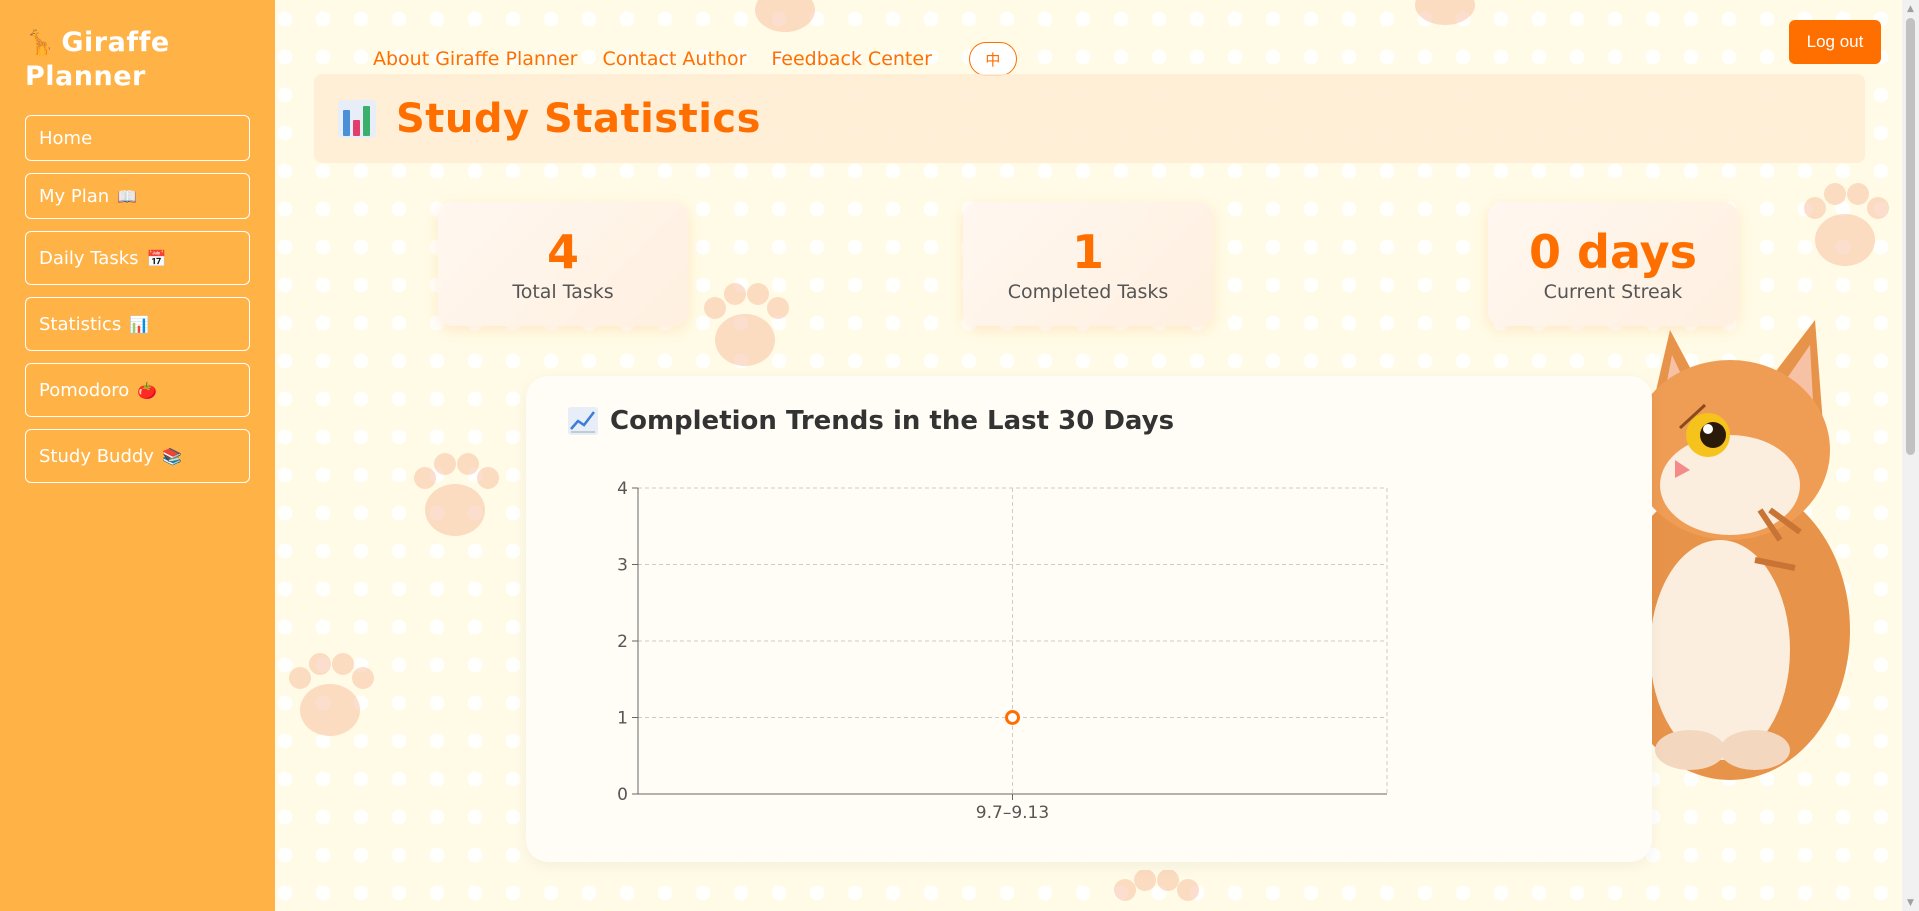 The image size is (1919, 911). I want to click on sidebar-item-label: Daily Tasks, so click(89, 258).